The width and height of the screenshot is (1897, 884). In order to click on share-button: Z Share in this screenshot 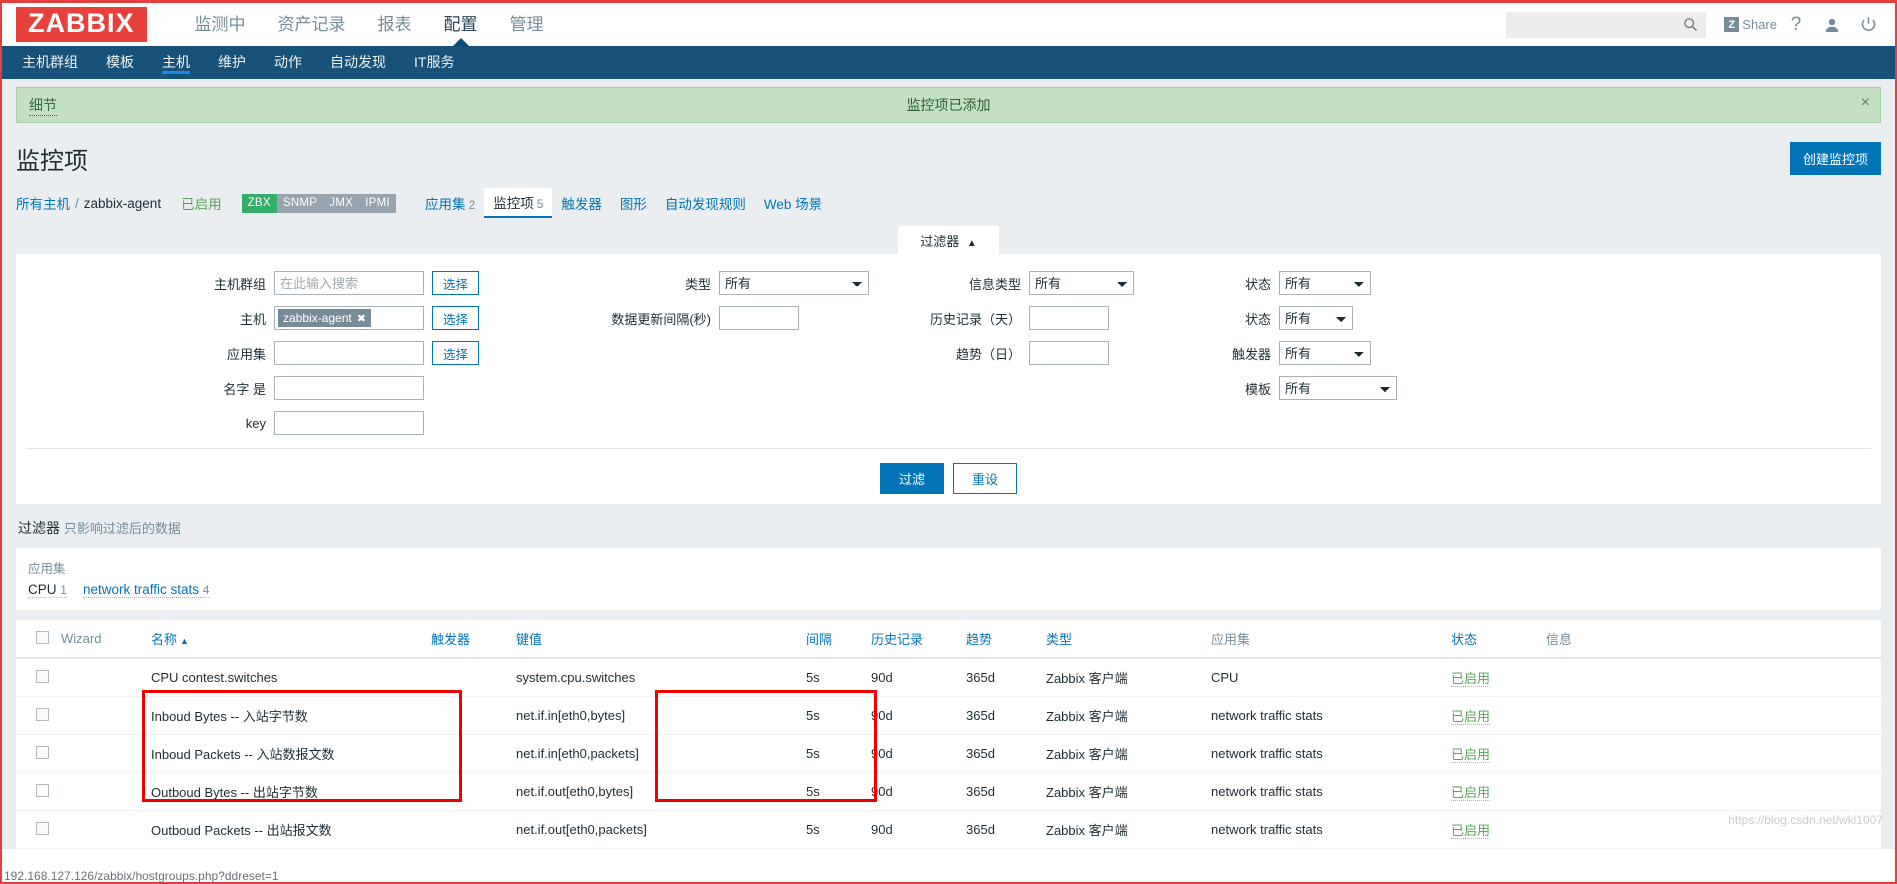, I will do `click(1750, 24)`.